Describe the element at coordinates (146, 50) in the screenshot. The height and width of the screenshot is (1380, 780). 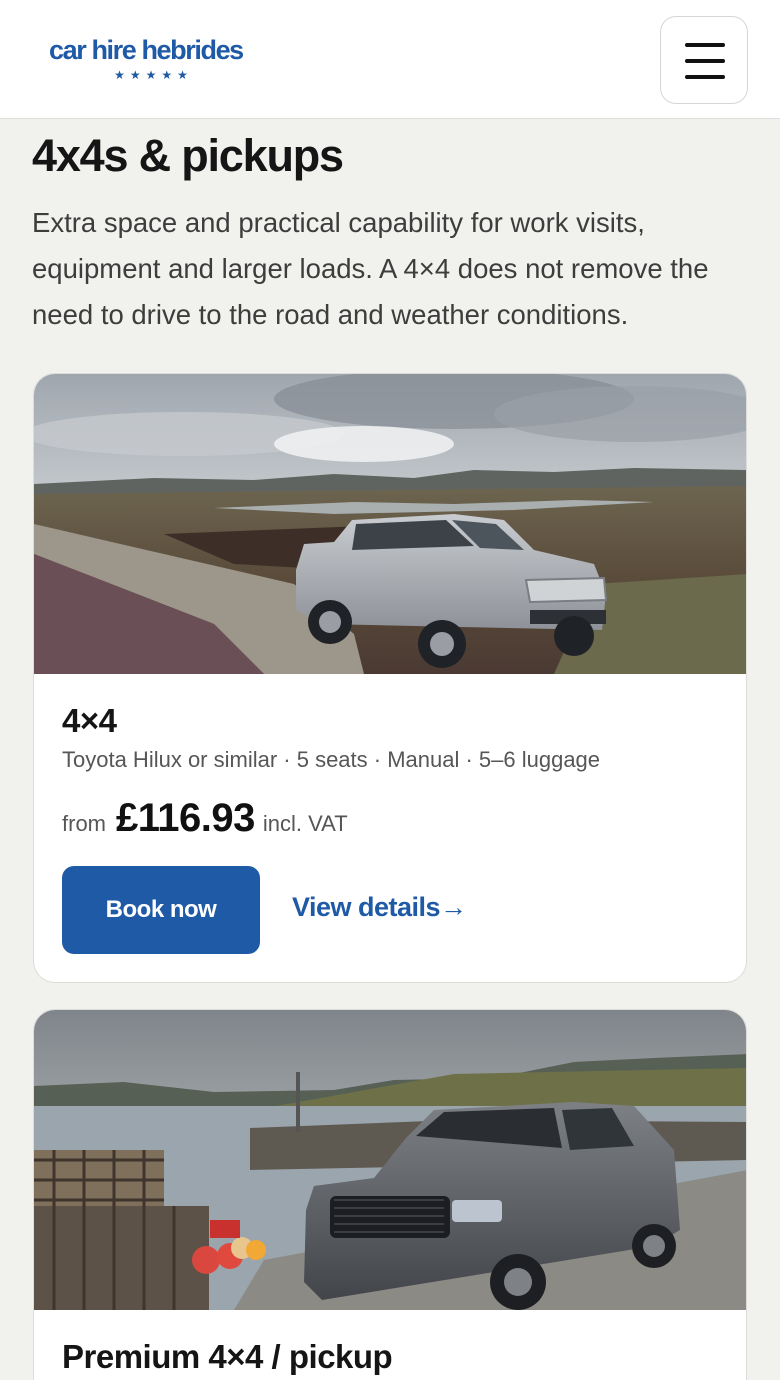
I see `logo-text: car hire hebrides` at that location.